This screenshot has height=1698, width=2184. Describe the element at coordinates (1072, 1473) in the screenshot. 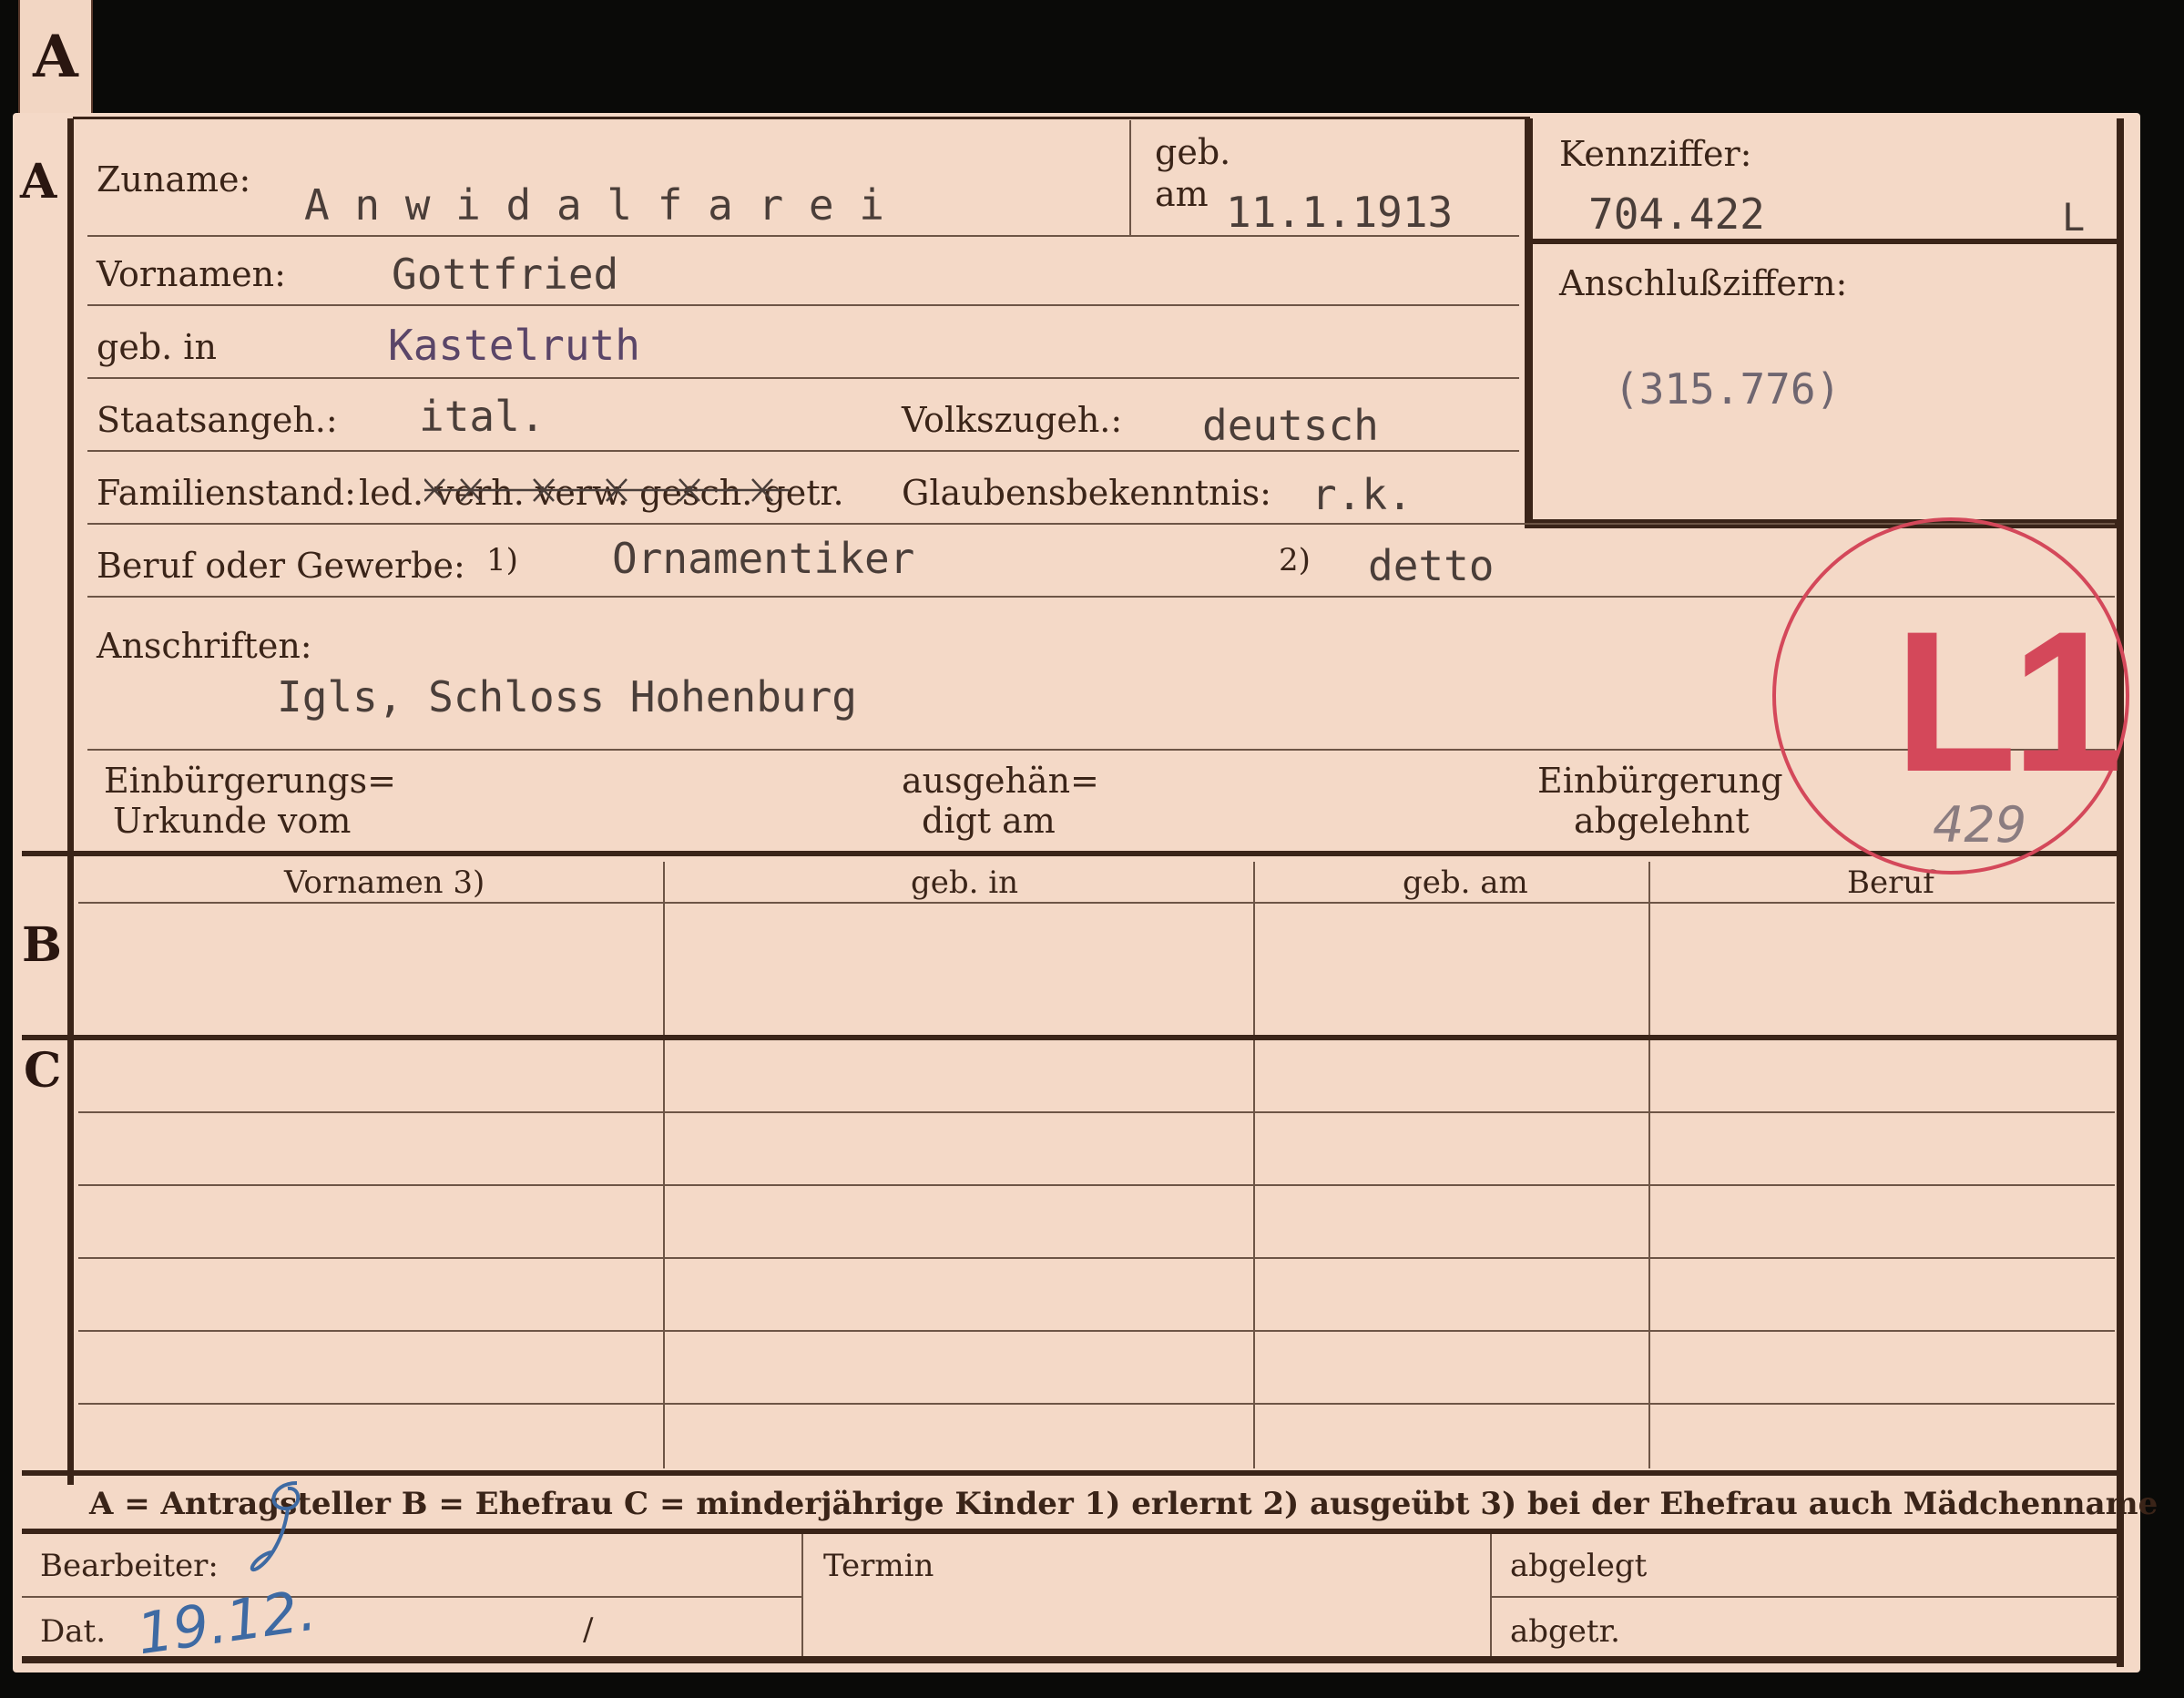

I see `legend-top-rule` at that location.